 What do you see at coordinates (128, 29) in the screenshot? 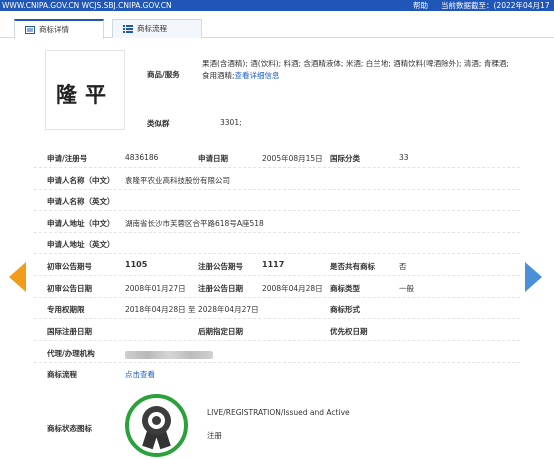
I see `list-icon` at bounding box center [128, 29].